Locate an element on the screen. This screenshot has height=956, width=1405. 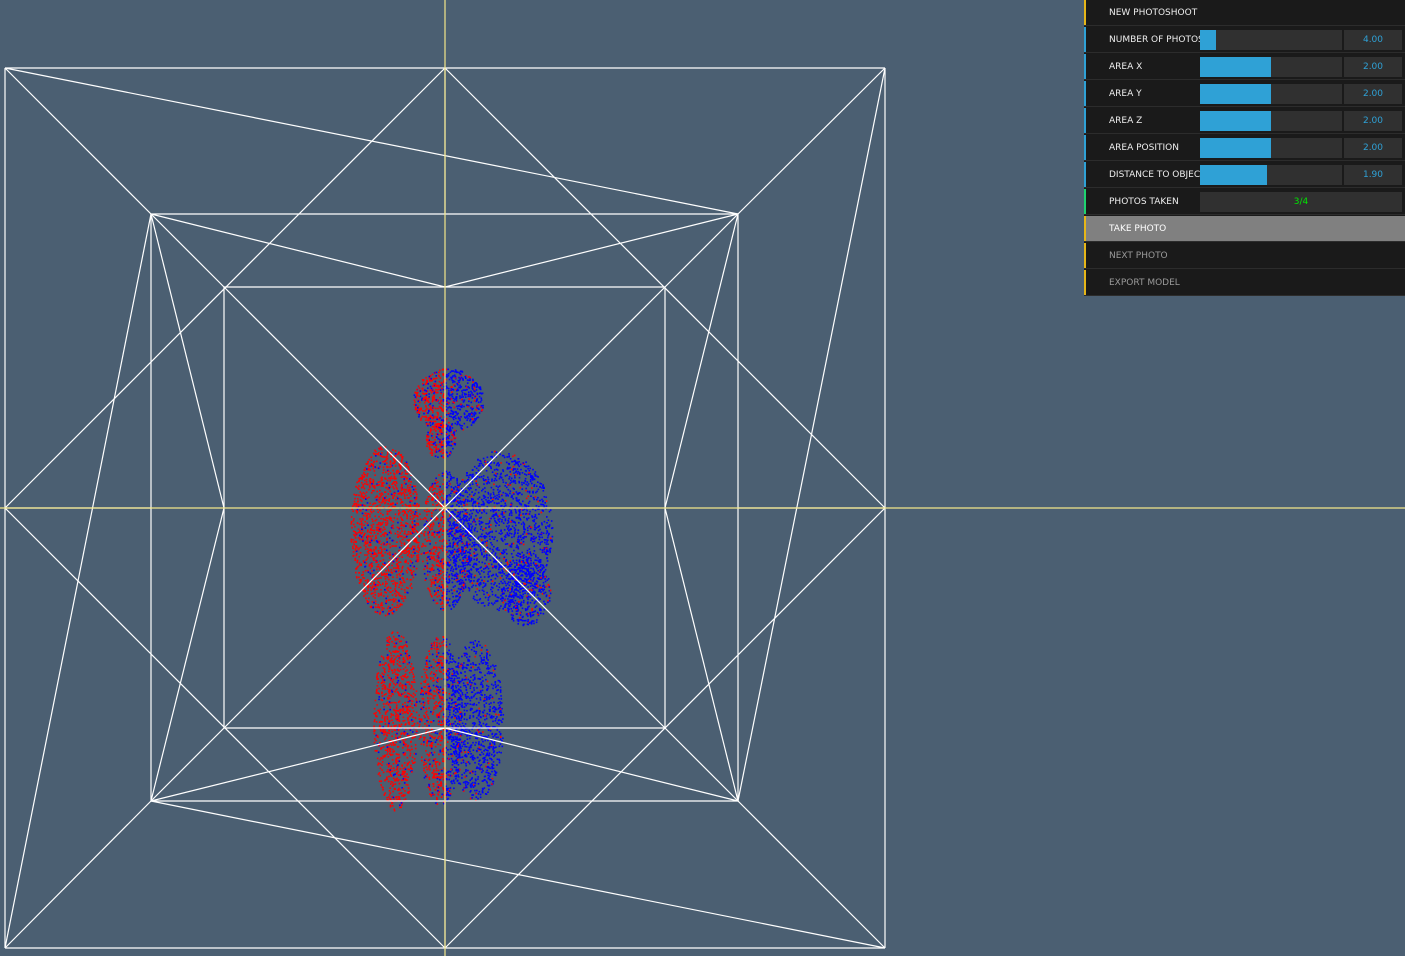
readout-stripe is located at coordinates (1085, 201).